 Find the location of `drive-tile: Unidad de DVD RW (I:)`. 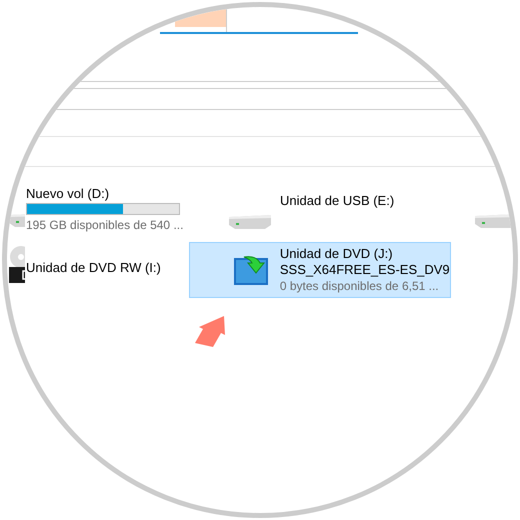

drive-tile: Unidad de DVD RW (I:) is located at coordinates (93, 270).